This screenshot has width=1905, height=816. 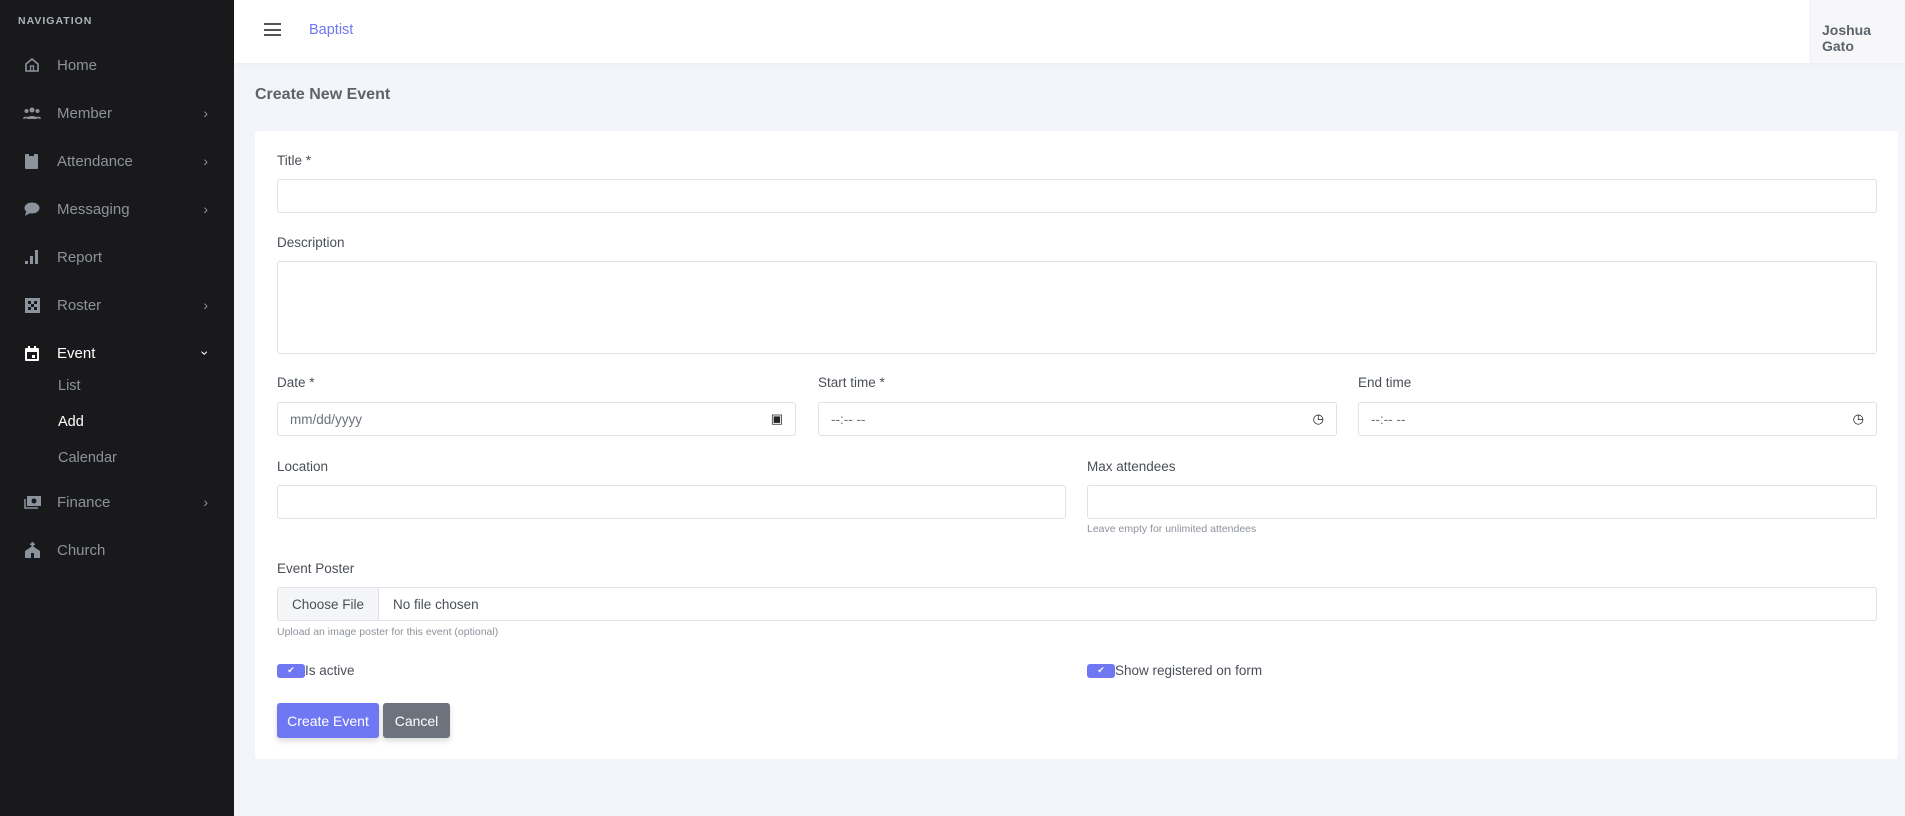 I want to click on cancel-button: Cancel, so click(x=416, y=720).